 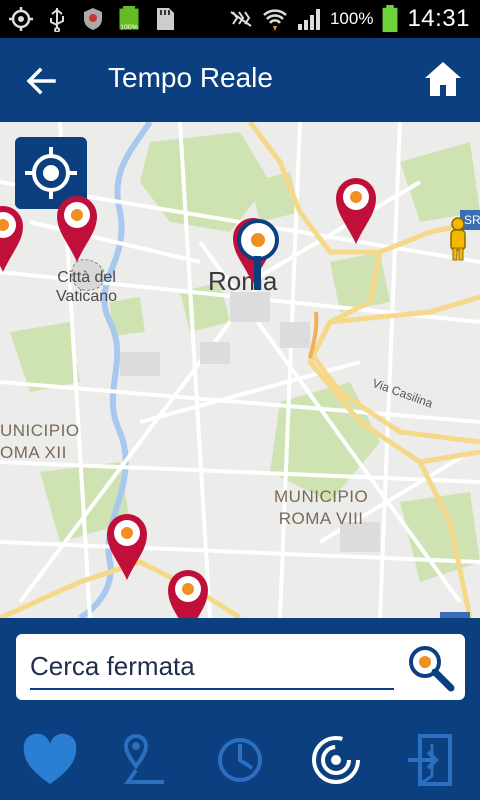 I want to click on search-bar, so click(x=240, y=667).